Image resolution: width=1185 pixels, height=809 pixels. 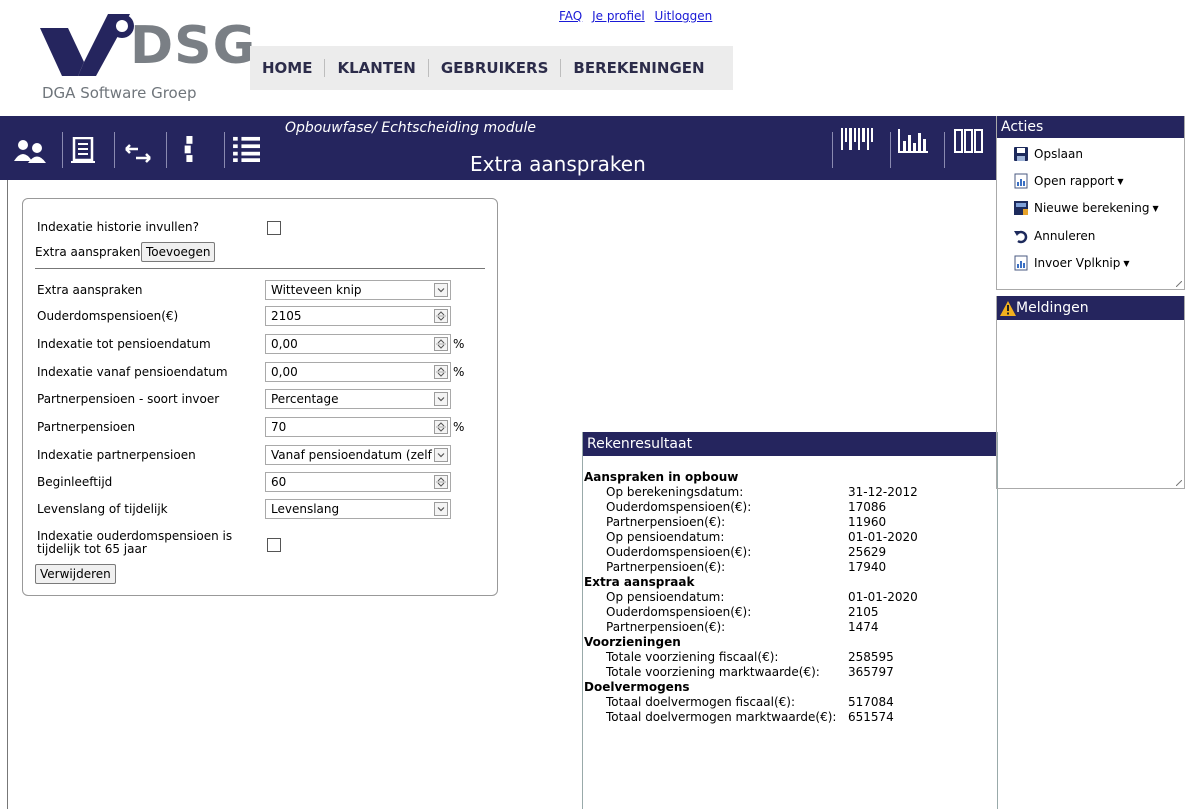 I want to click on result-label: Totaal doelvermogen fiscaal(€):, so click(x=701, y=702).